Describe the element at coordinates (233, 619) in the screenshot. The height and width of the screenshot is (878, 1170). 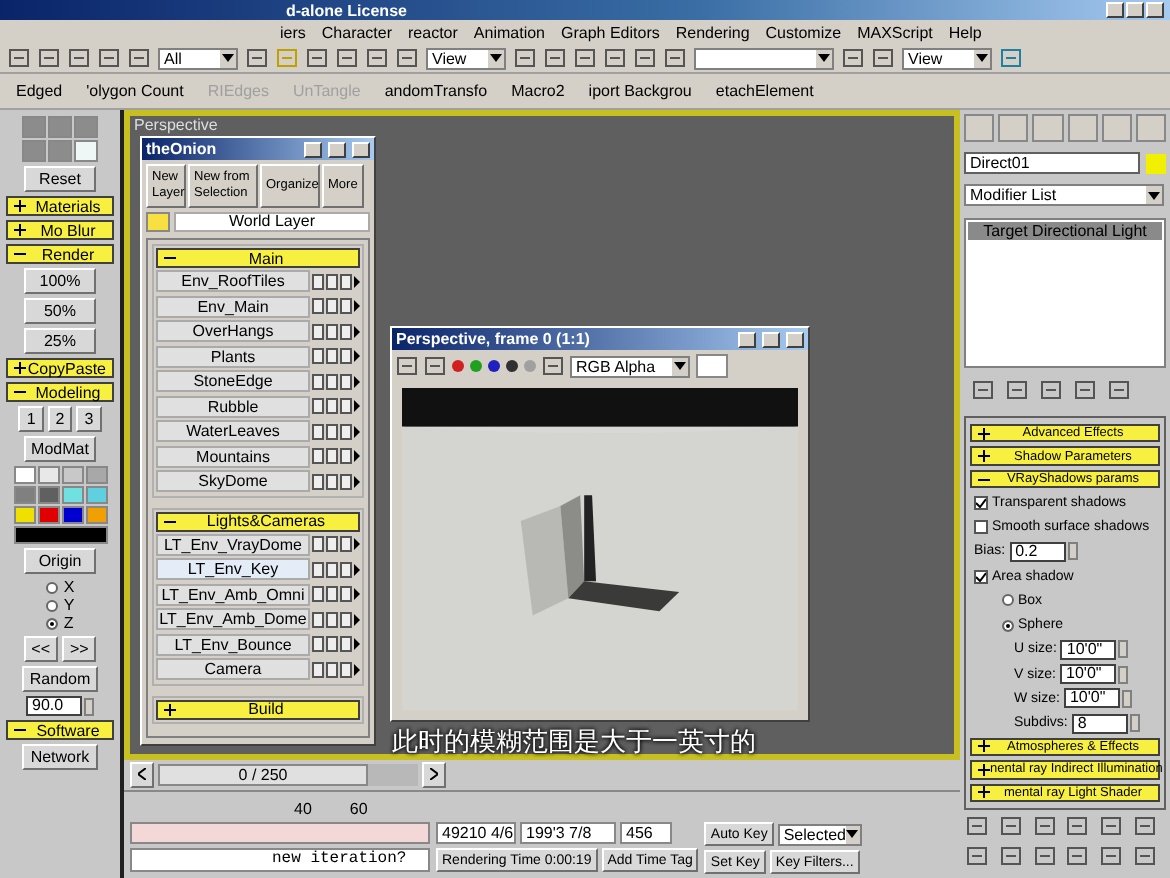
I see `layer-button: LT_Env_Amb_Dome` at that location.